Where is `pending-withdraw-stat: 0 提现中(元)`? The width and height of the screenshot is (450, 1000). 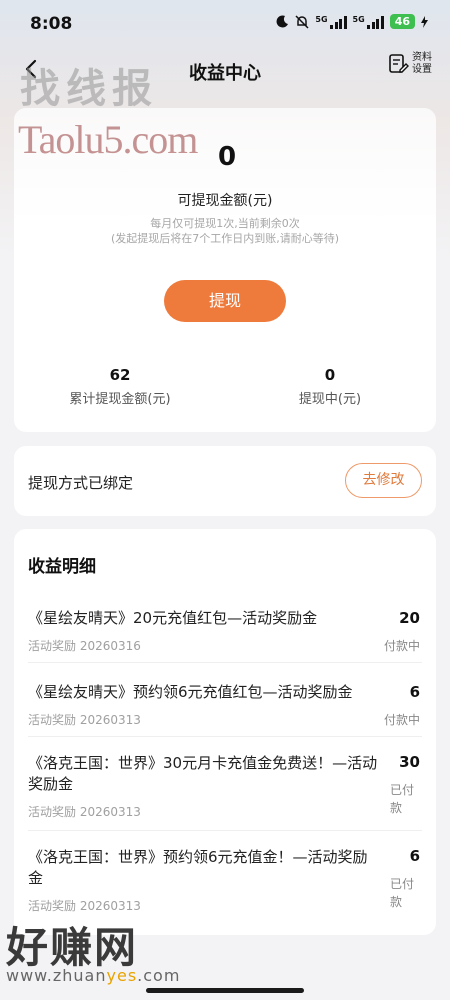
pending-withdraw-stat: 0 提现中(元) is located at coordinates (330, 386).